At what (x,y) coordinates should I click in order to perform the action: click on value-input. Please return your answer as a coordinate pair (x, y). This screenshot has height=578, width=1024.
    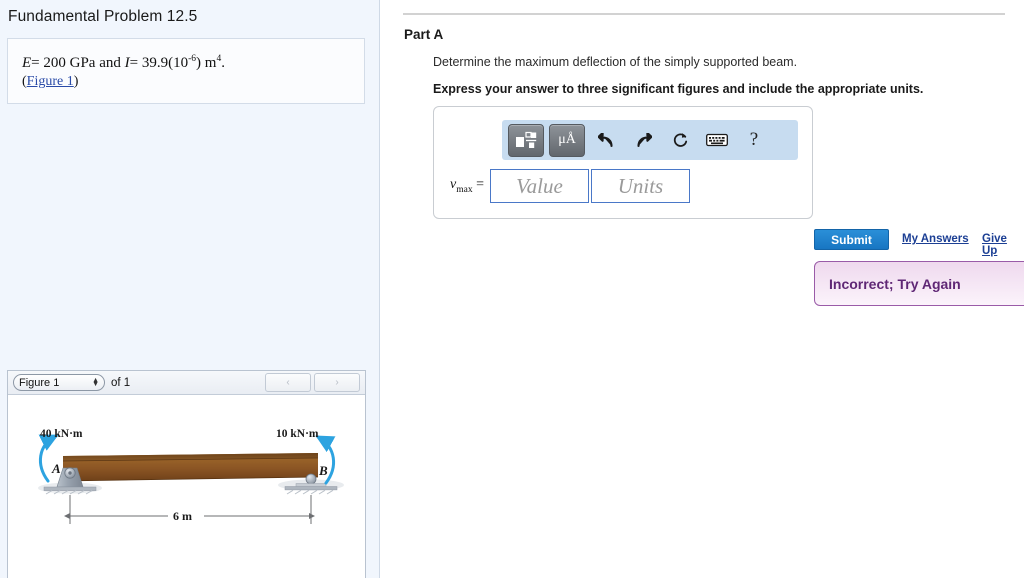
    Looking at the image, I should click on (539, 186).